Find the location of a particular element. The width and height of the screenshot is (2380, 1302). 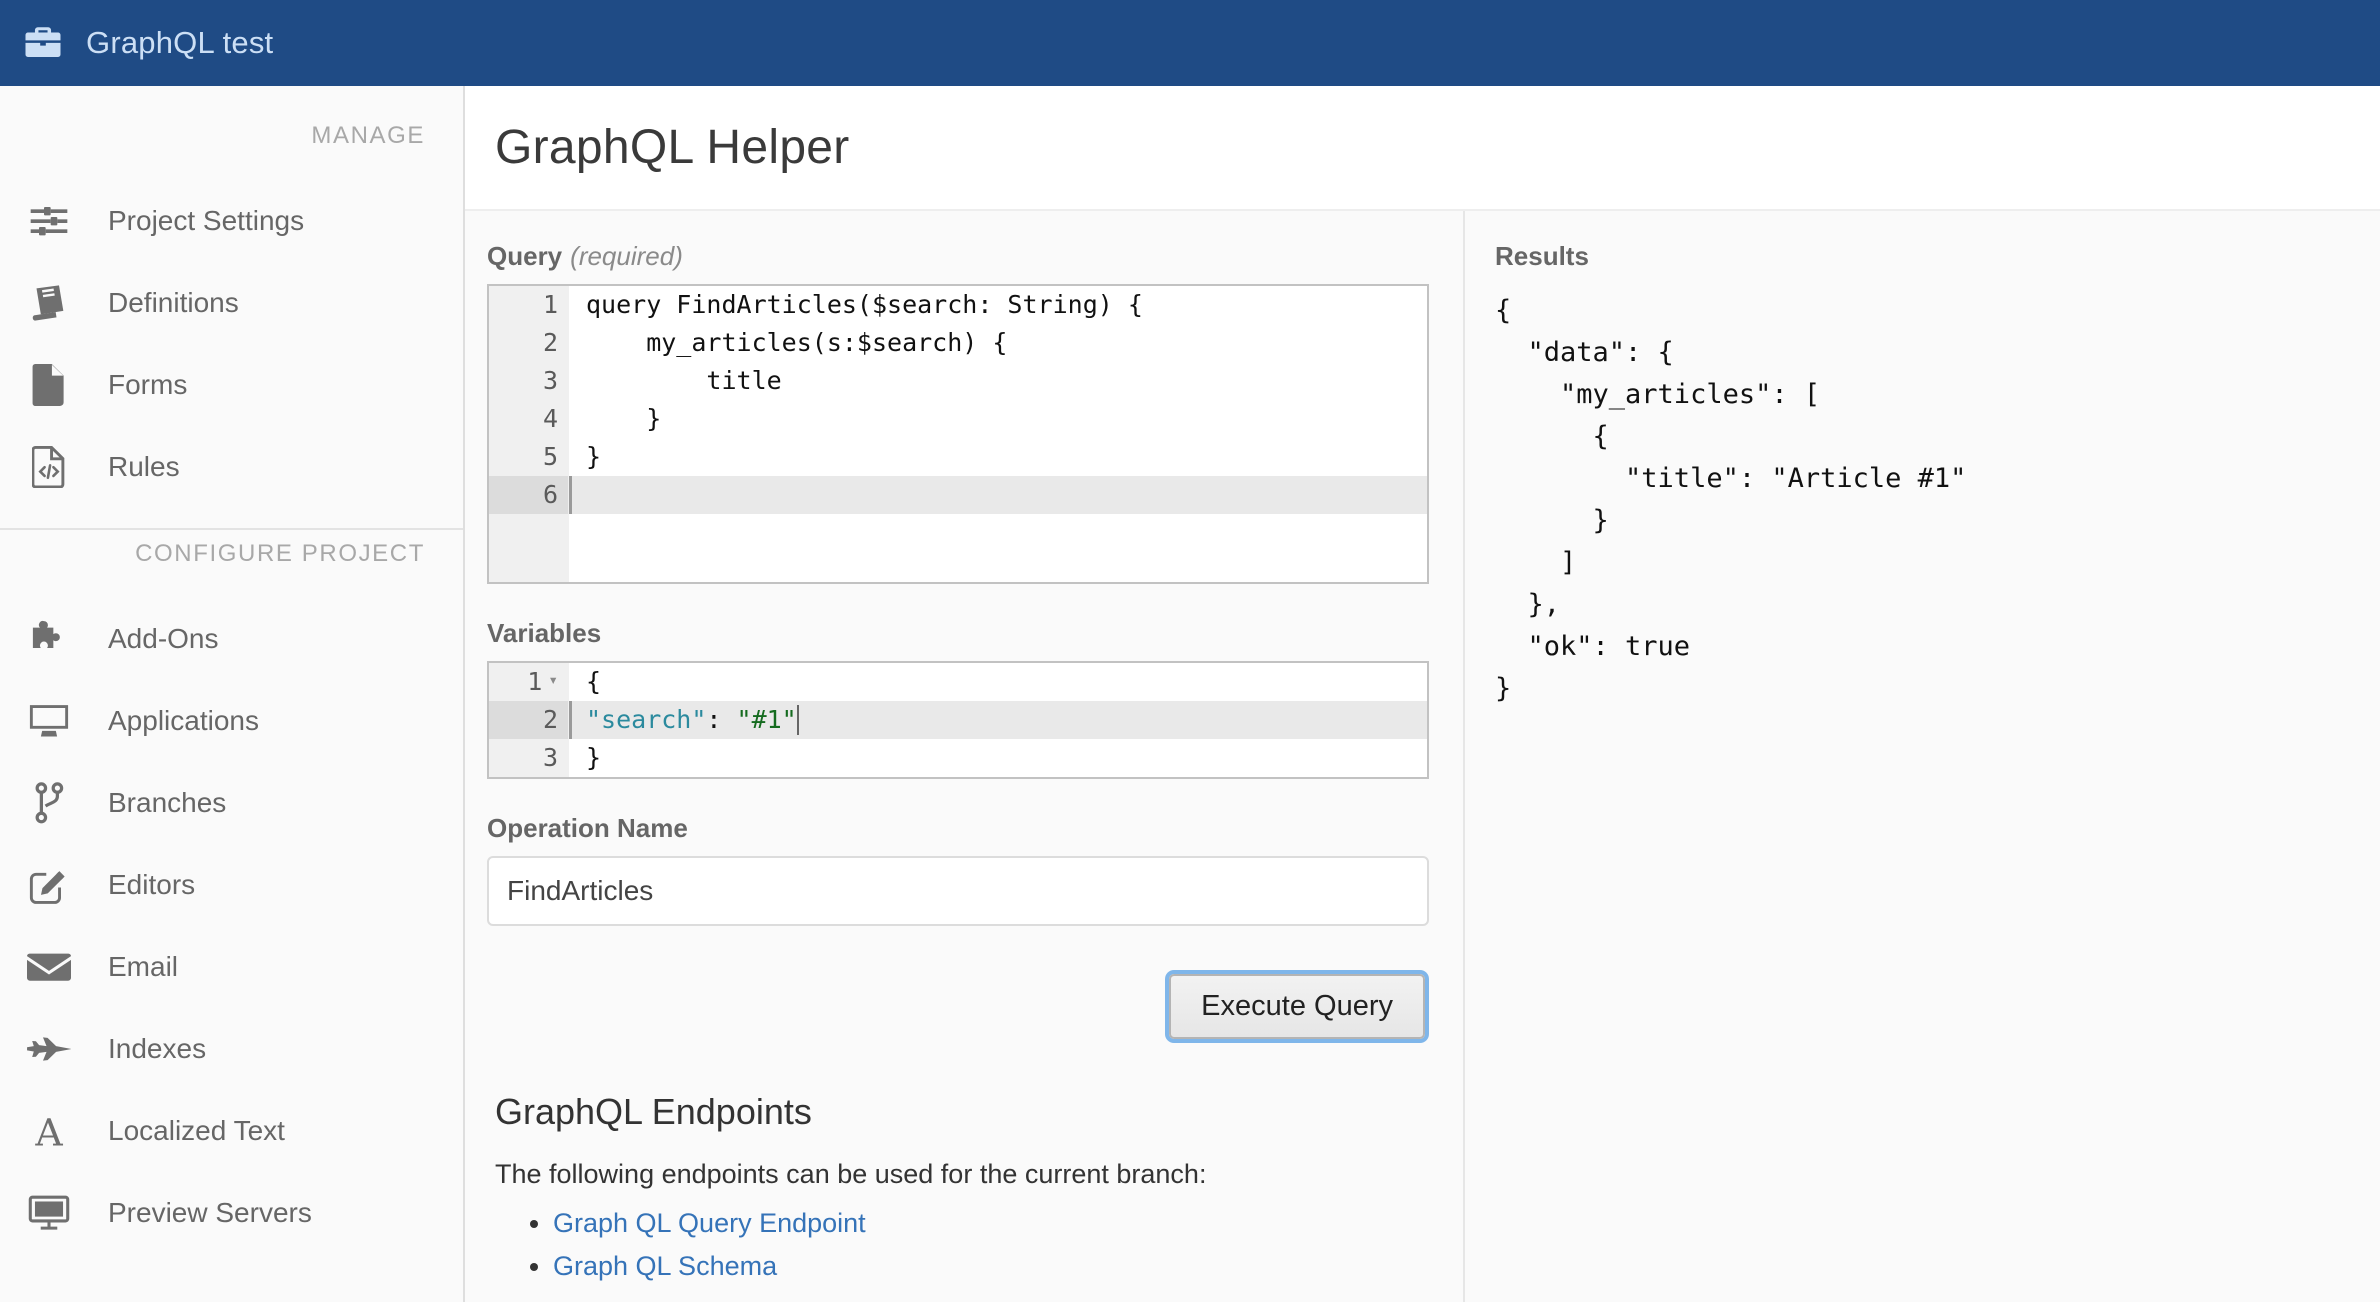

variables-label: Variables is located at coordinates (544, 633).